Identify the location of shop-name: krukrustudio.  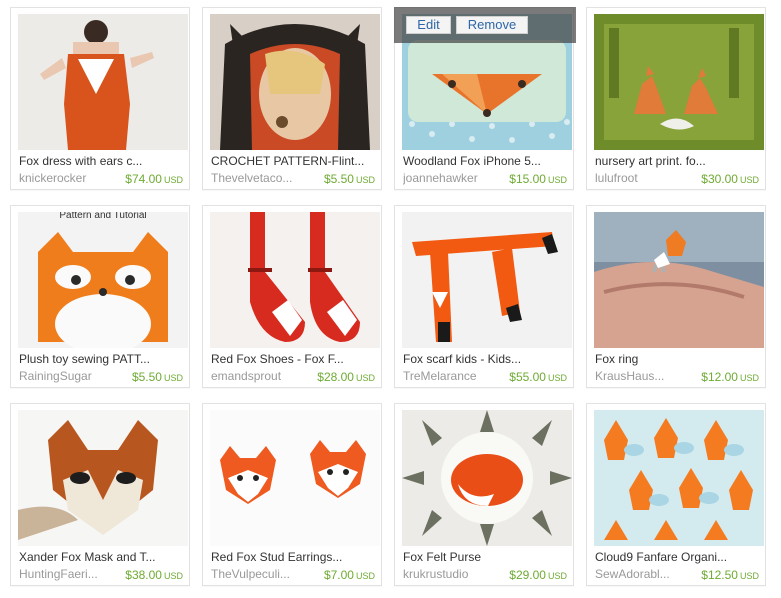
(452, 574).